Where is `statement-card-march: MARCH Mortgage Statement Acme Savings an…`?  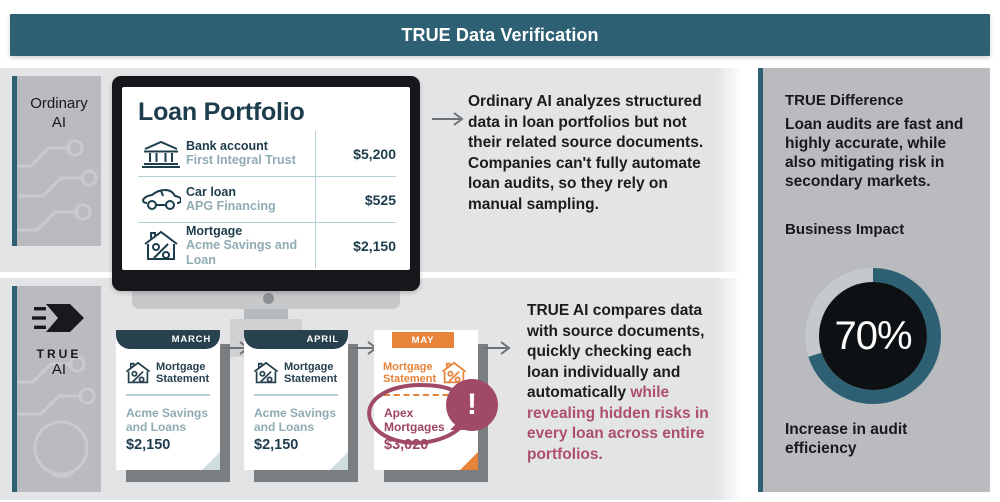
statement-card-march: MARCH Mortgage Statement Acme Savings an… is located at coordinates (173, 406).